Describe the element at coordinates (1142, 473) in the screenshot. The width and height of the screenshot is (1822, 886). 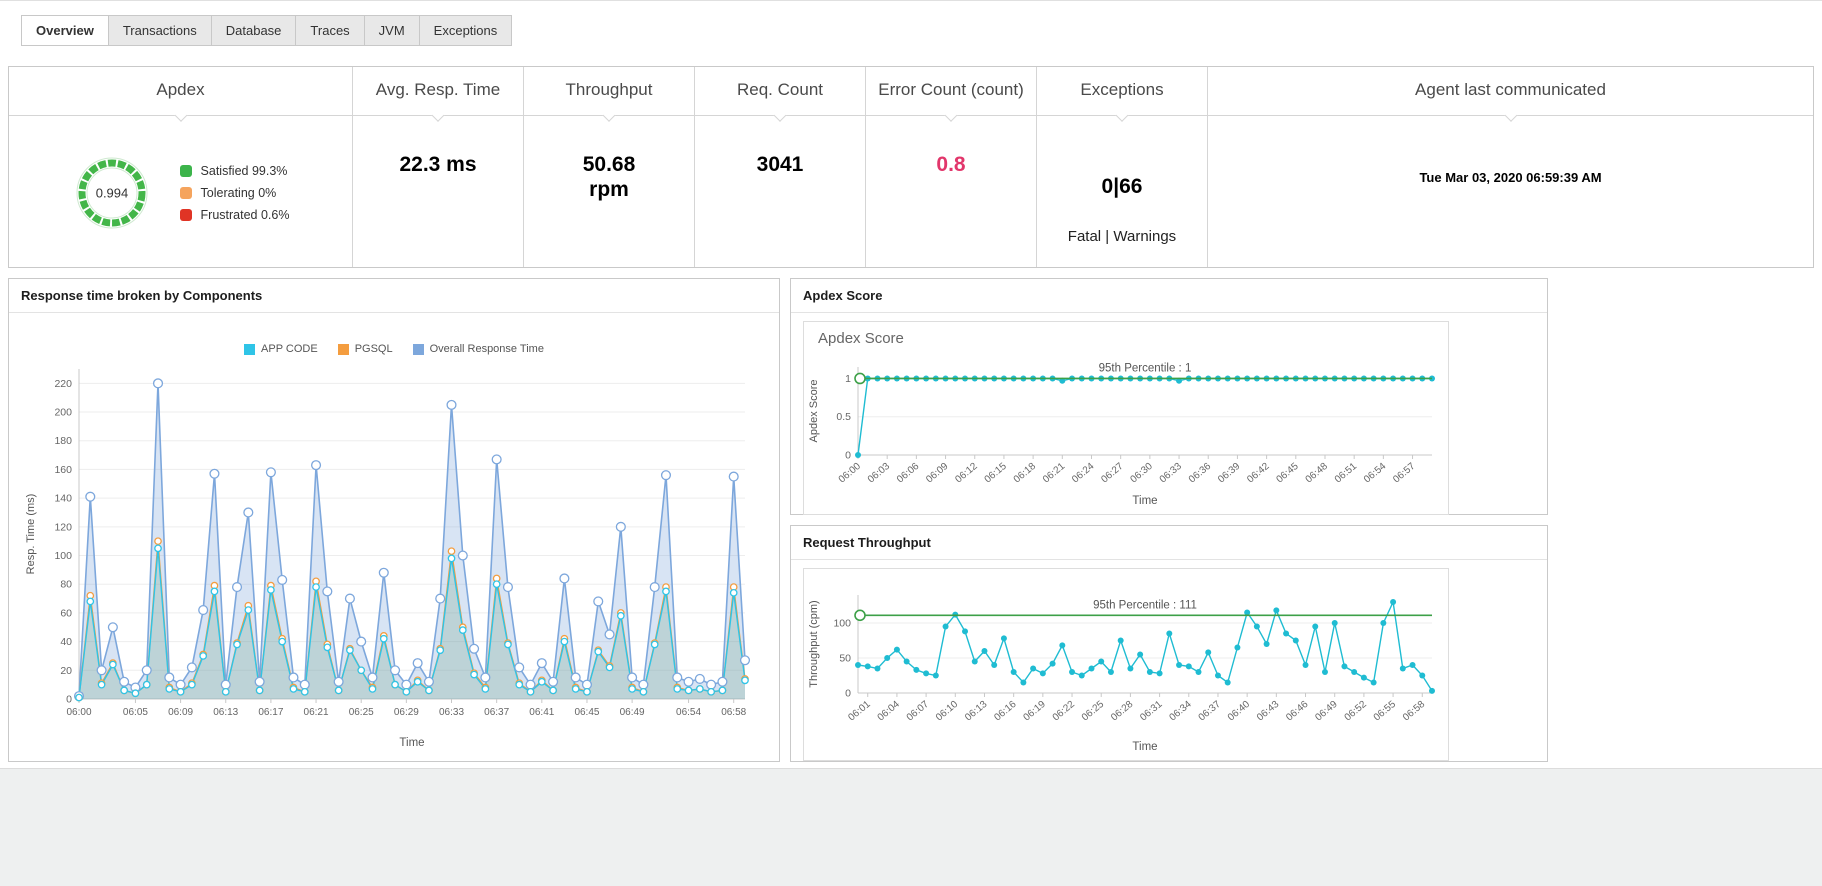
I see `svg-text: 06:30` at that location.